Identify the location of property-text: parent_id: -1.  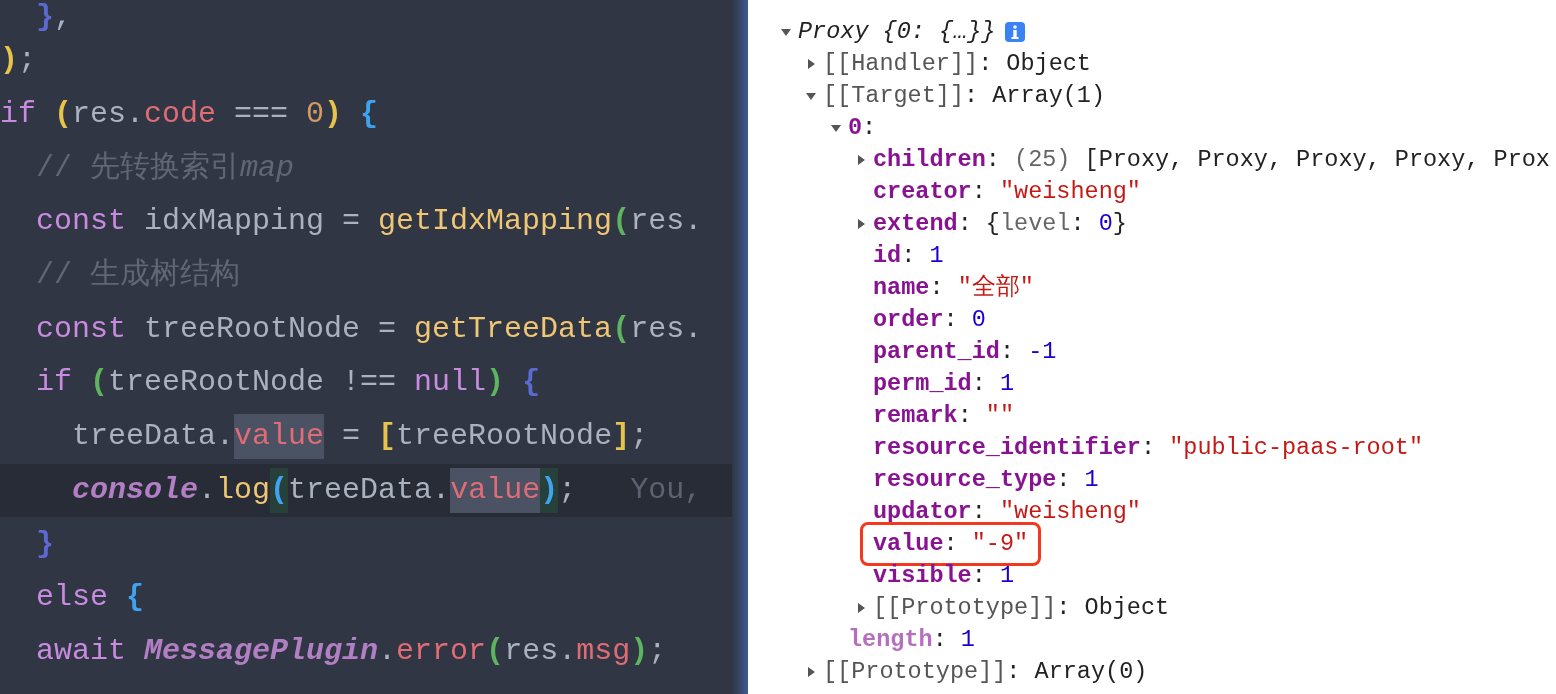
(965, 352).